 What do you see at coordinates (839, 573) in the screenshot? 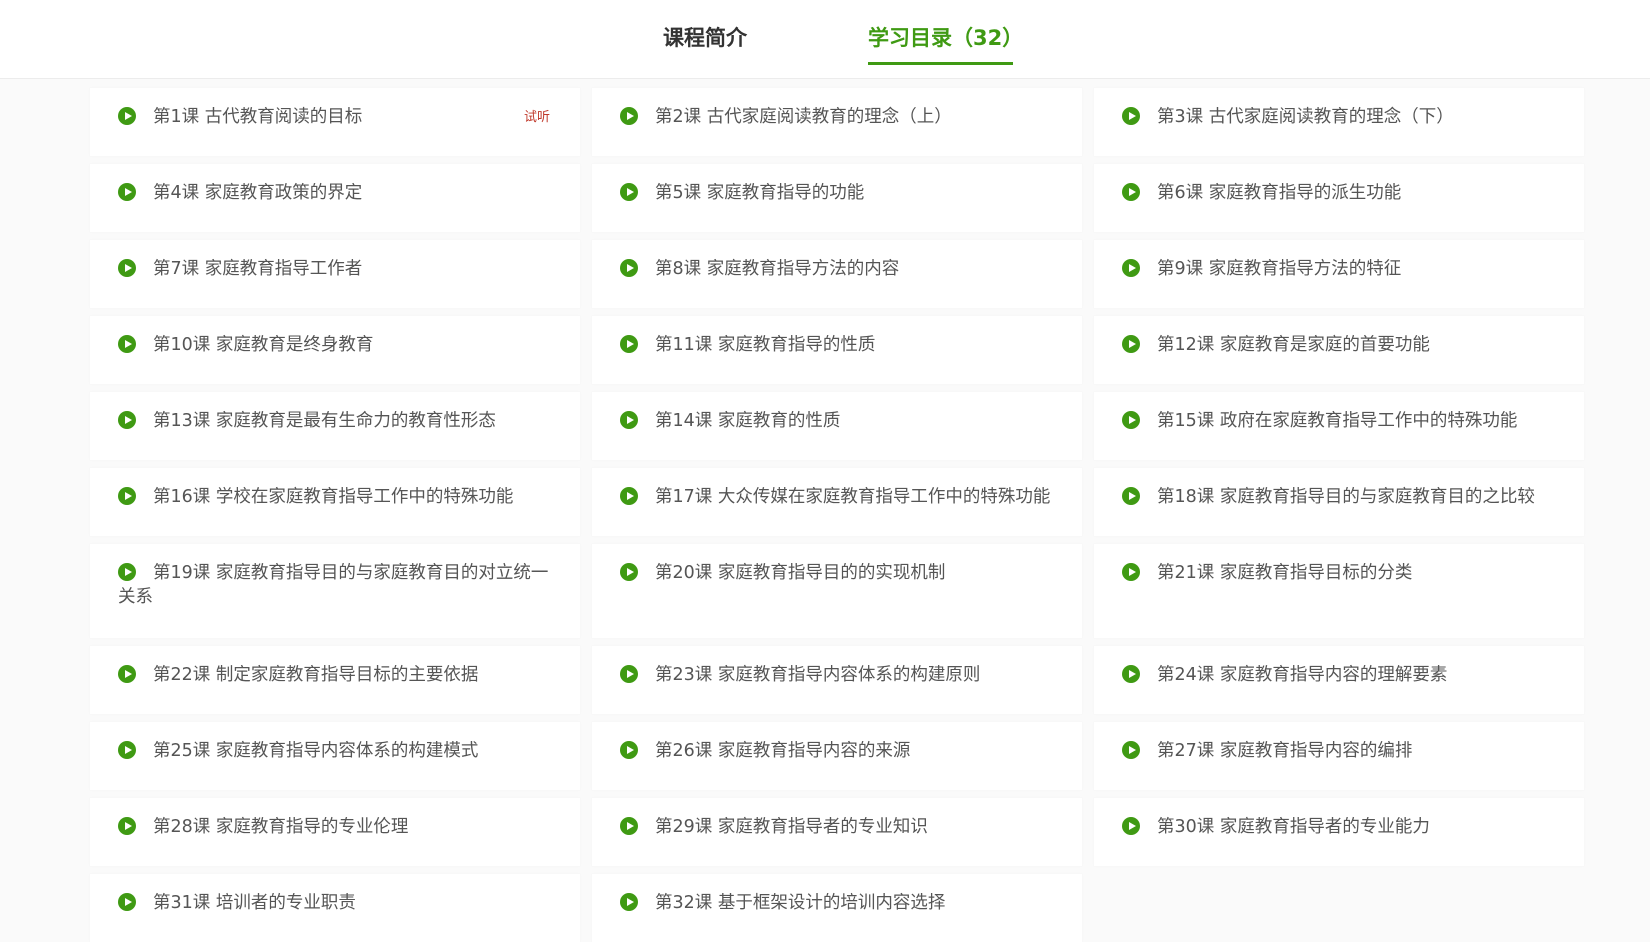
I see `lesson-title: 第20课 家庭教育指导目的的实现机制` at bounding box center [839, 573].